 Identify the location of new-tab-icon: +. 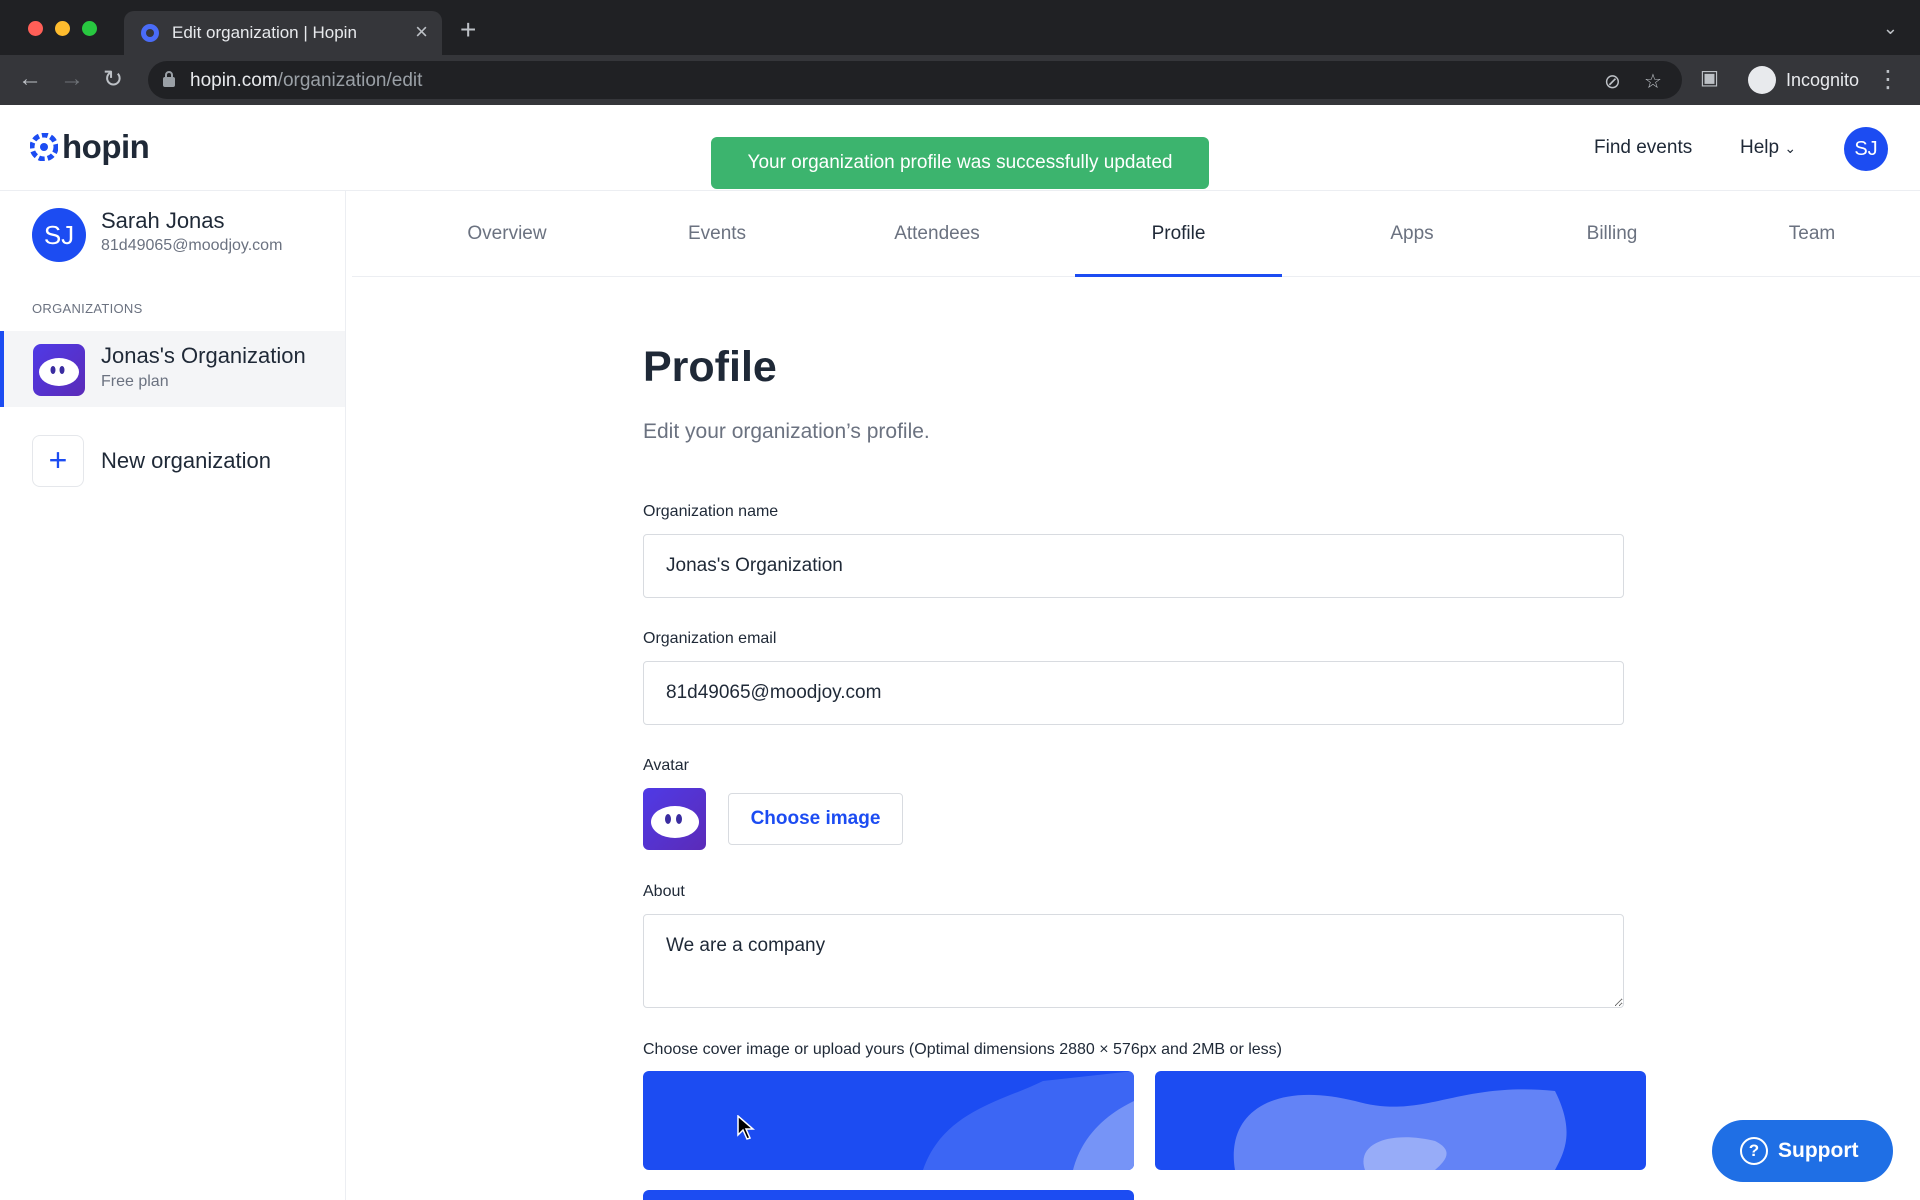
(468, 30).